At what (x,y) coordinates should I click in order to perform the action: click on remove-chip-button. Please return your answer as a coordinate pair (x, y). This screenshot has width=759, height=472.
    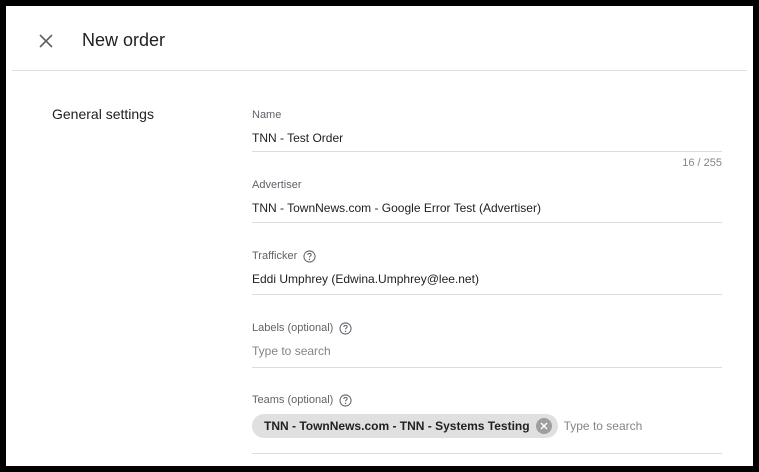
    Looking at the image, I should click on (543, 426).